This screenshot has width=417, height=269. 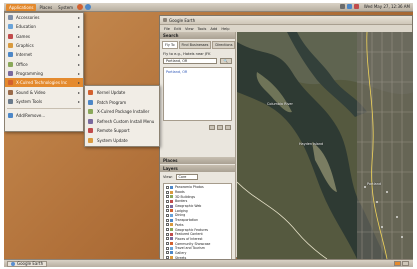 What do you see at coordinates (44, 101) in the screenshot?
I see `apps-menu-item: System Tools ▸` at bounding box center [44, 101].